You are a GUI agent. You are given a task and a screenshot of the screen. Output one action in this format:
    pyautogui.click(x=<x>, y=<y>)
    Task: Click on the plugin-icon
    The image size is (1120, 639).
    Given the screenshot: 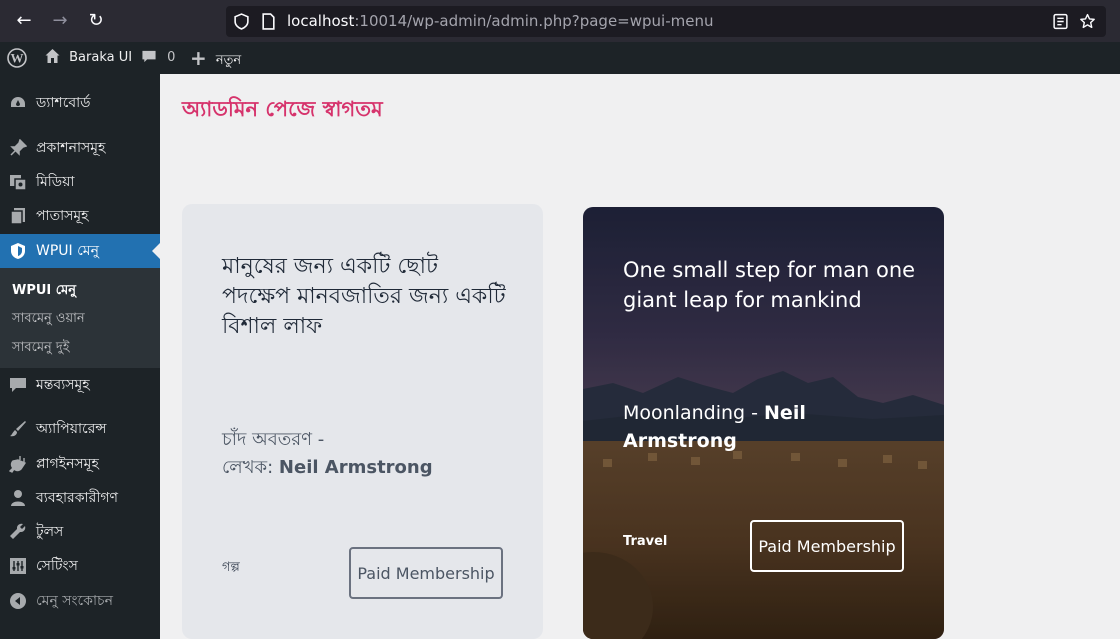 What is the action you would take?
    pyautogui.click(x=18, y=464)
    